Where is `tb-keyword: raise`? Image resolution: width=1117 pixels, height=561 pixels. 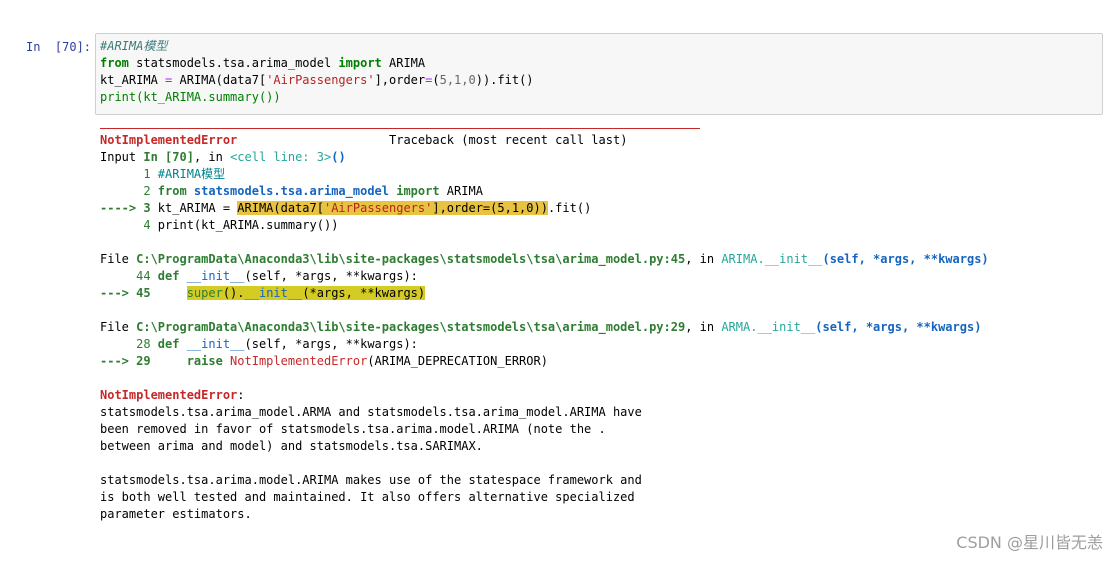 tb-keyword: raise is located at coordinates (204, 361).